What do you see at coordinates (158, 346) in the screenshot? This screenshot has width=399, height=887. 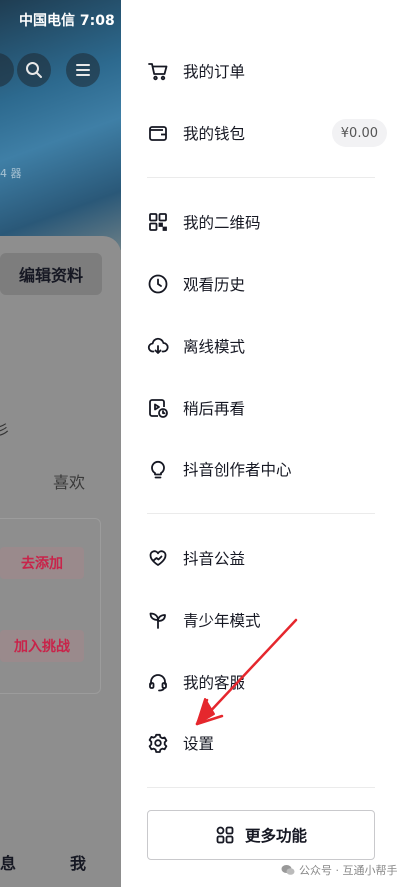 I see `cloud-download-icon` at bounding box center [158, 346].